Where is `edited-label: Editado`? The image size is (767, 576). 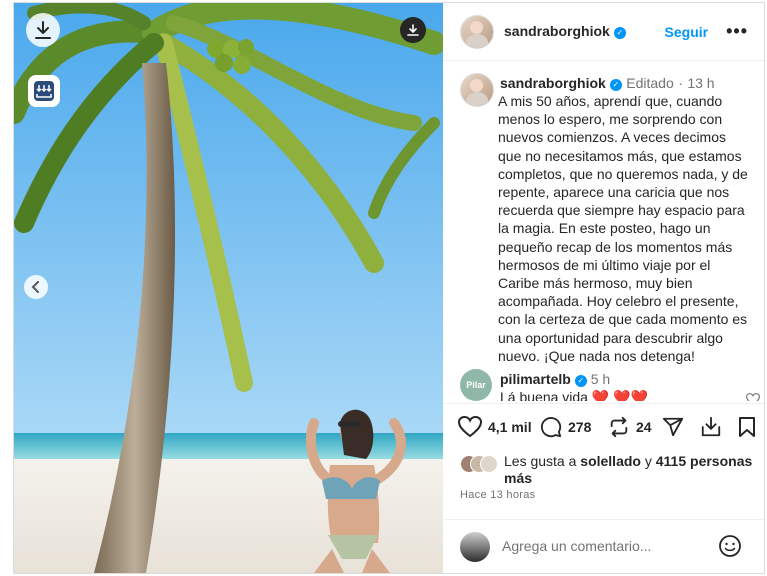 edited-label: Editado is located at coordinates (650, 83).